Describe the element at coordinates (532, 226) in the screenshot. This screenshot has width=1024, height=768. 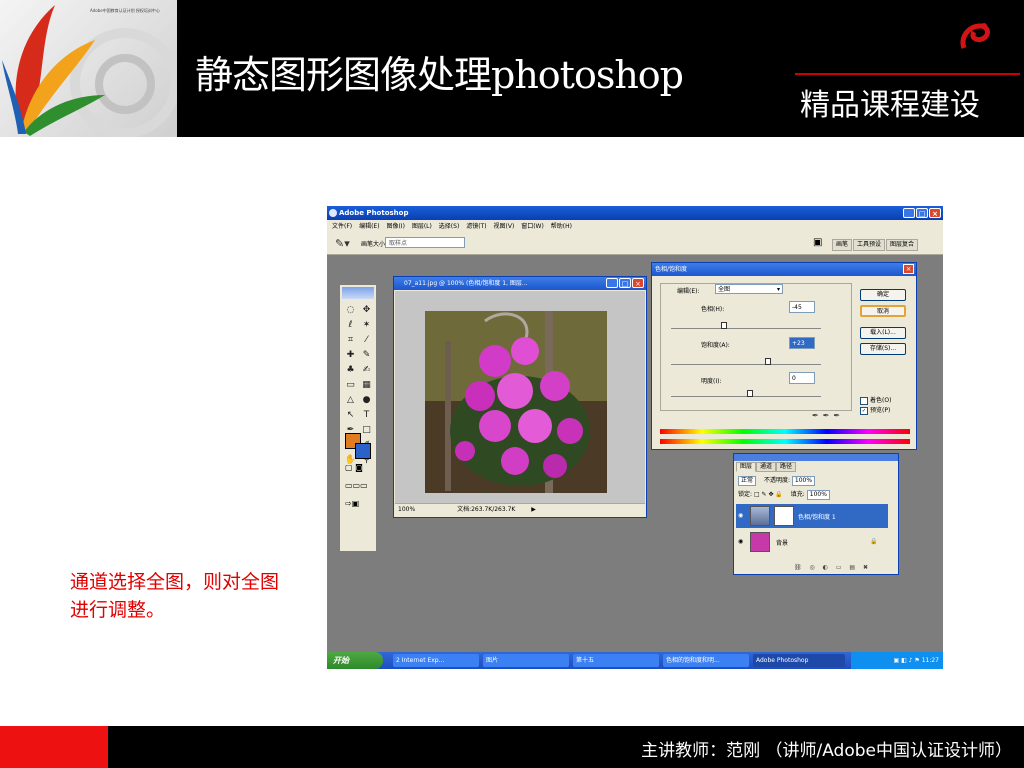
I see `menu-window: 窗口(W)` at that location.